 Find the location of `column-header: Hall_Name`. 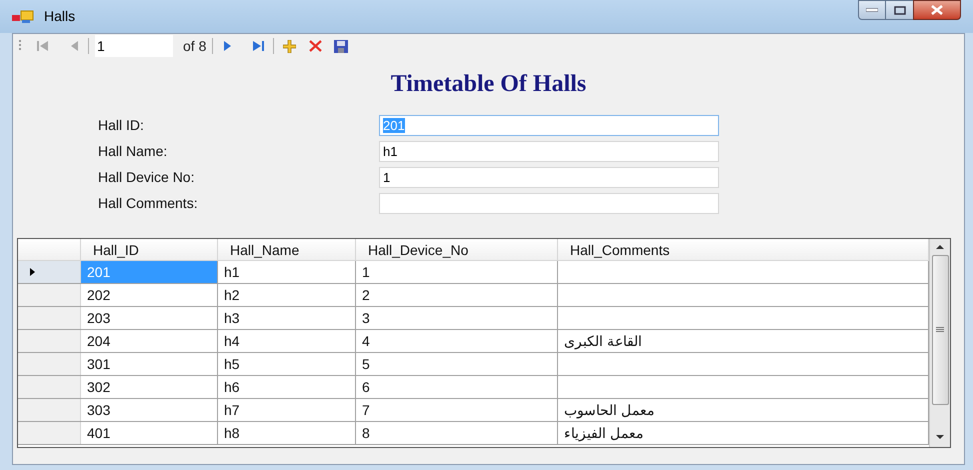

column-header: Hall_Name is located at coordinates (287, 249).